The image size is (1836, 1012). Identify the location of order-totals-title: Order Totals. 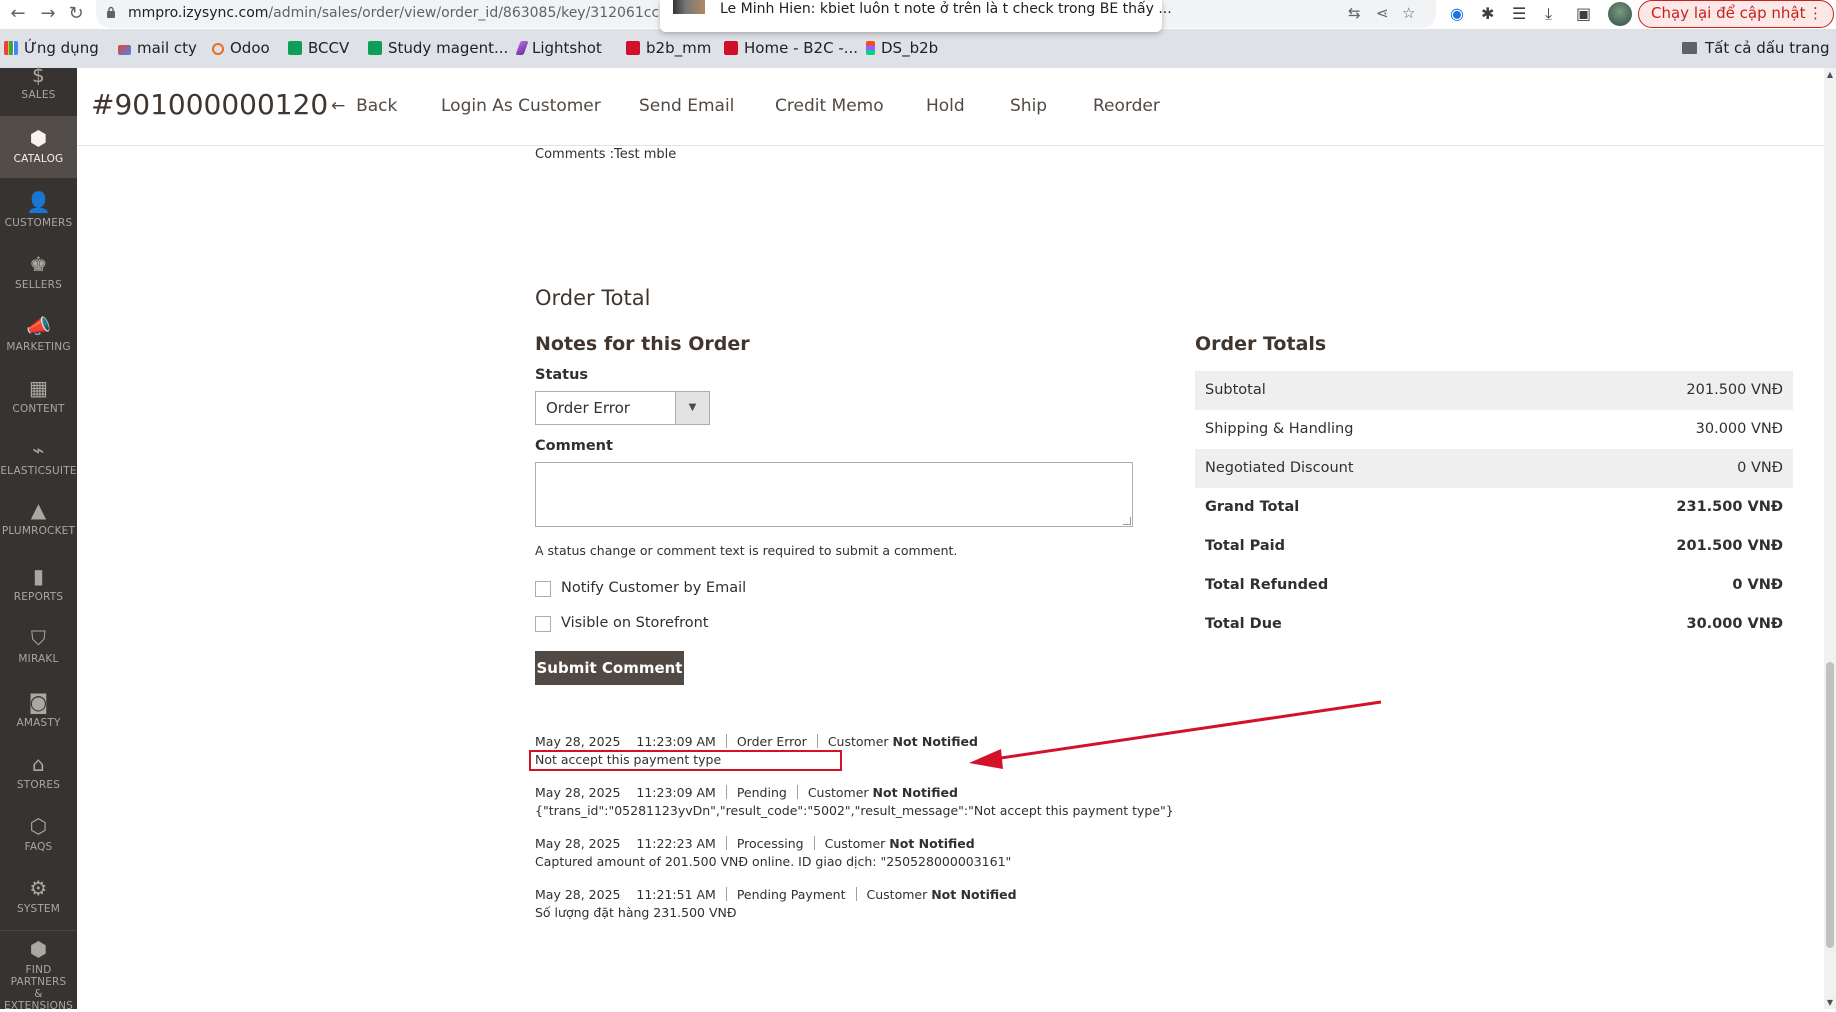
(1261, 344).